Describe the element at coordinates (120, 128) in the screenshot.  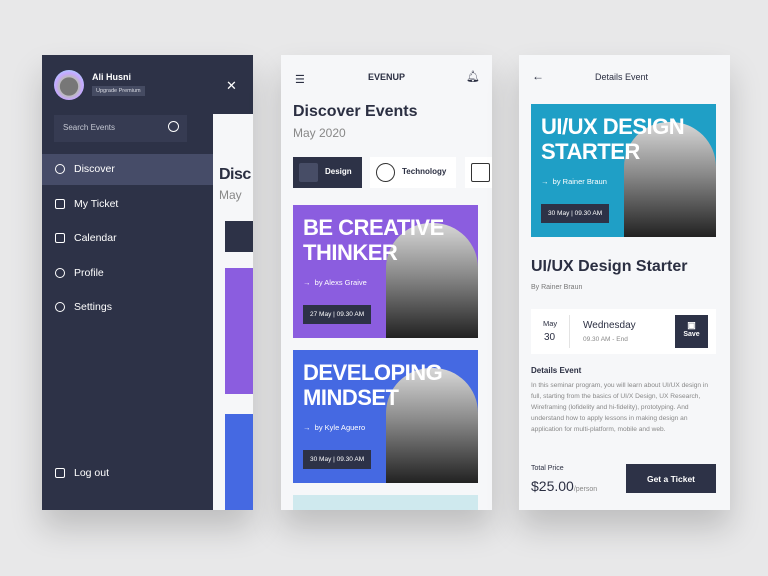
I see `search-input: Search Events` at that location.